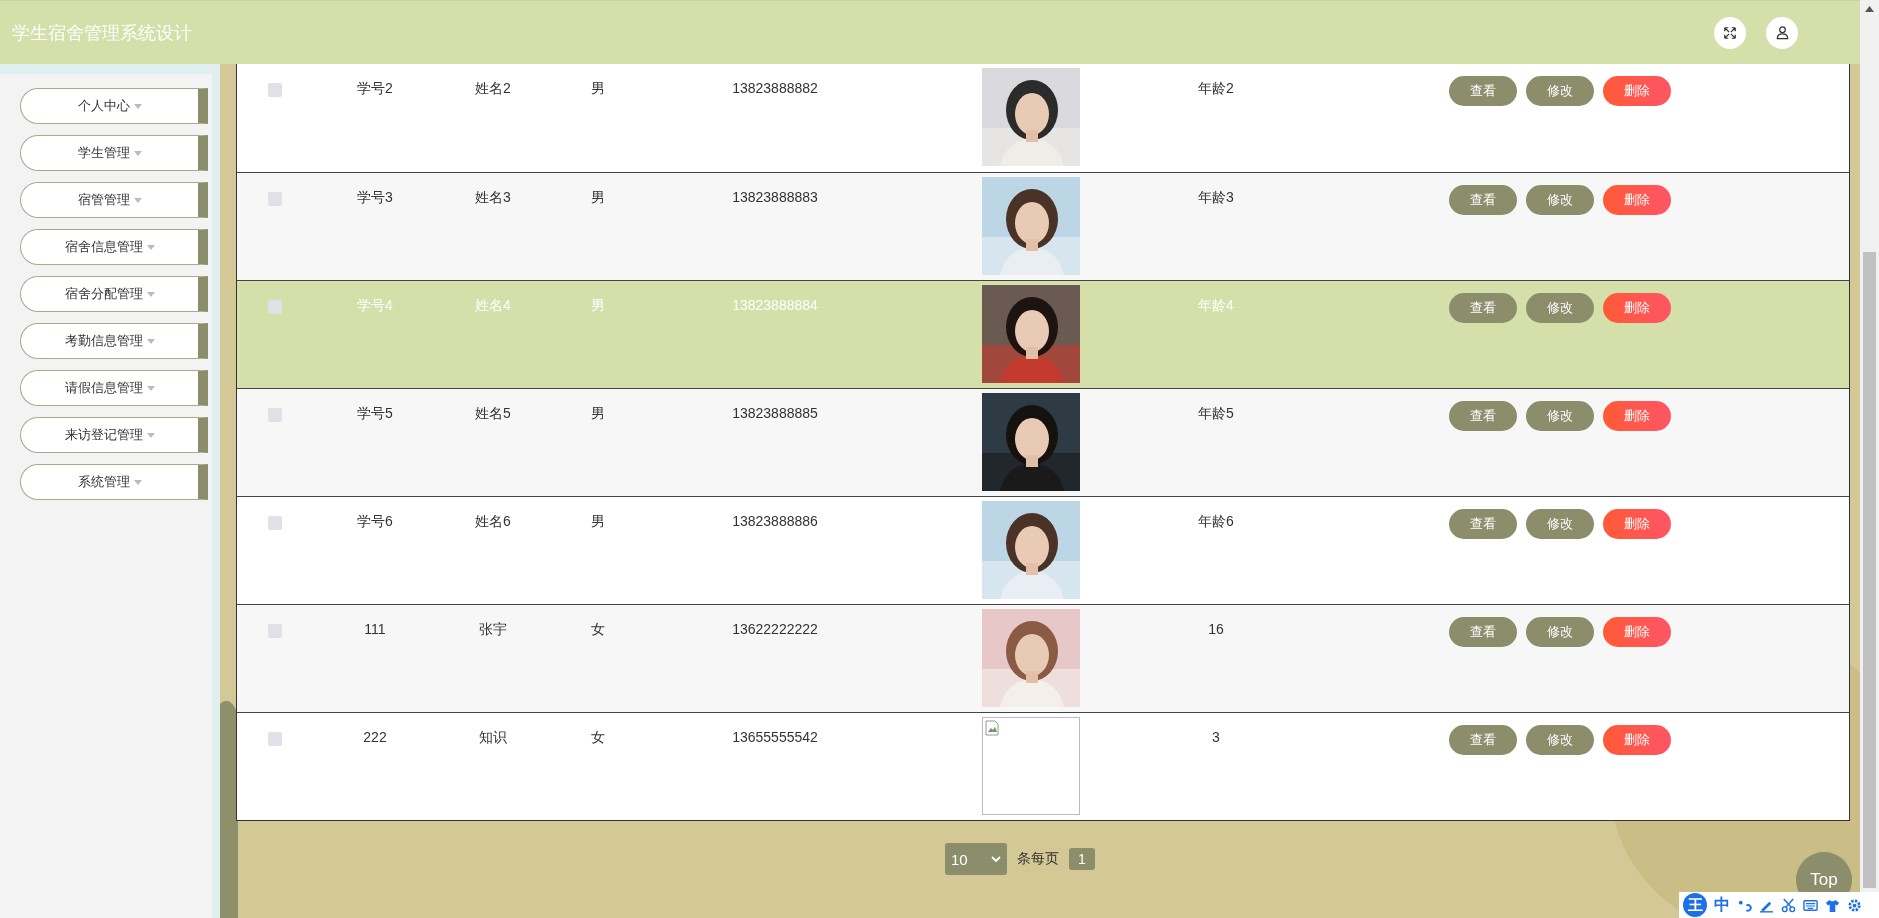 The height and width of the screenshot is (918, 1879). Describe the element at coordinates (1038, 859) in the screenshot. I see `per-page-label: 条每页` at that location.